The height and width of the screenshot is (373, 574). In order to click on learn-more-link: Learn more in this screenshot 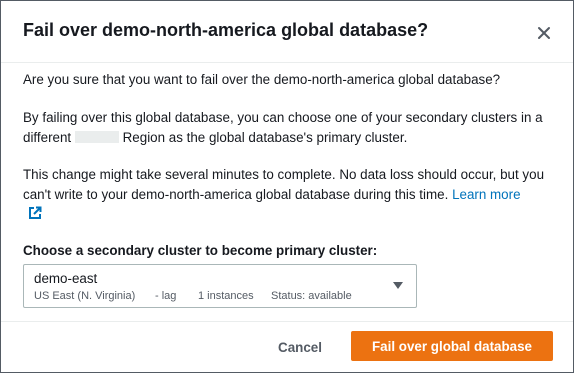, I will do `click(486, 194)`.